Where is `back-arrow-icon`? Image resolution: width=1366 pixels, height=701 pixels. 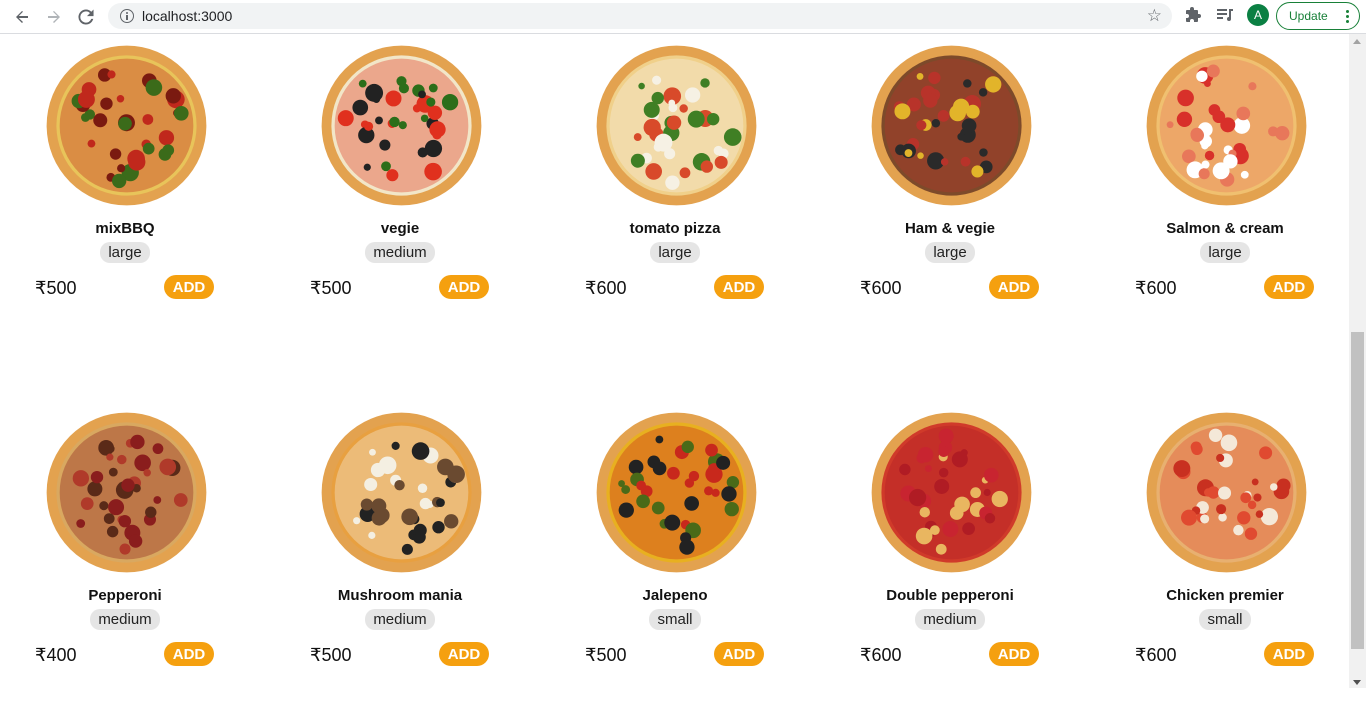
back-arrow-icon is located at coordinates (22, 17).